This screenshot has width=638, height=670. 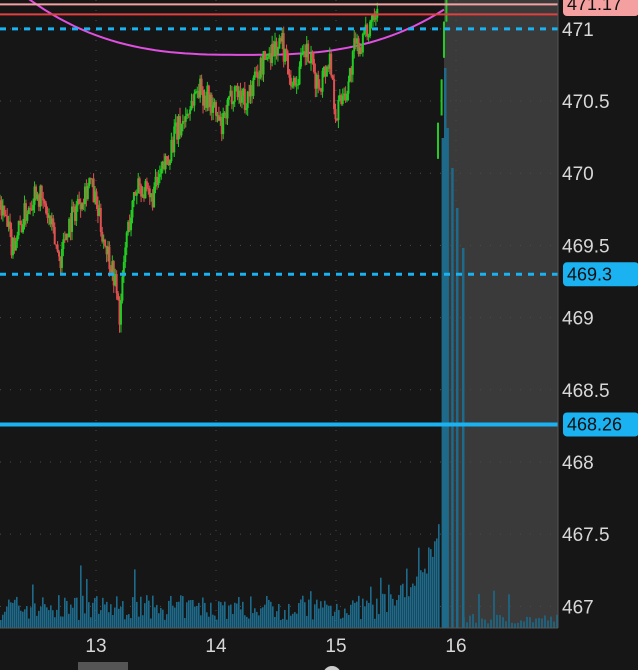 I want to click on scroll-handle, so click(x=332, y=668).